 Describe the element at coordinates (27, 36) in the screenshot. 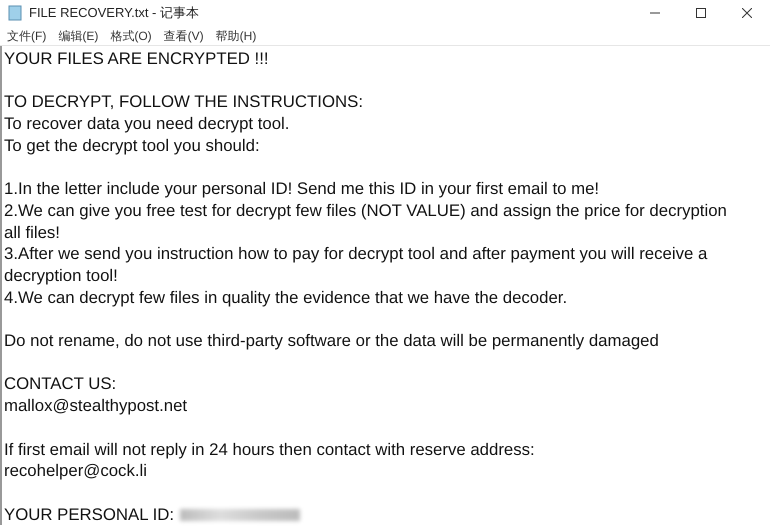

I see `menu-item: 文件(F)` at that location.